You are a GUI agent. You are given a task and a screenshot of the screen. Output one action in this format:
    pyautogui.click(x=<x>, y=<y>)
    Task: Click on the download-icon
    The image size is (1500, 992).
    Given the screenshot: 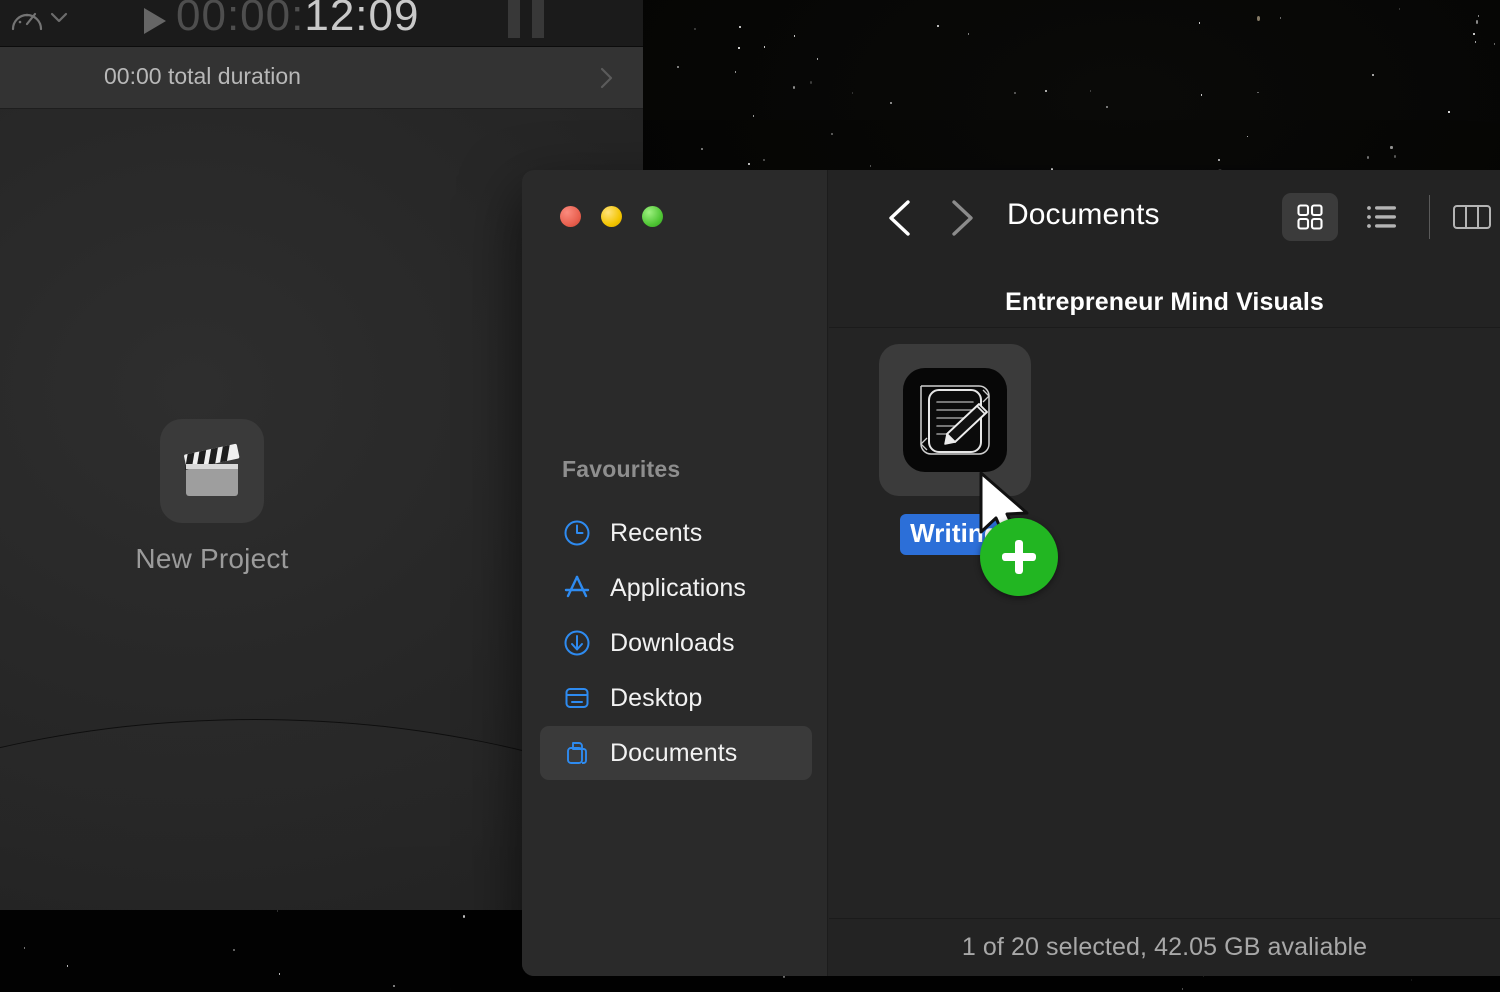 What is the action you would take?
    pyautogui.click(x=577, y=643)
    